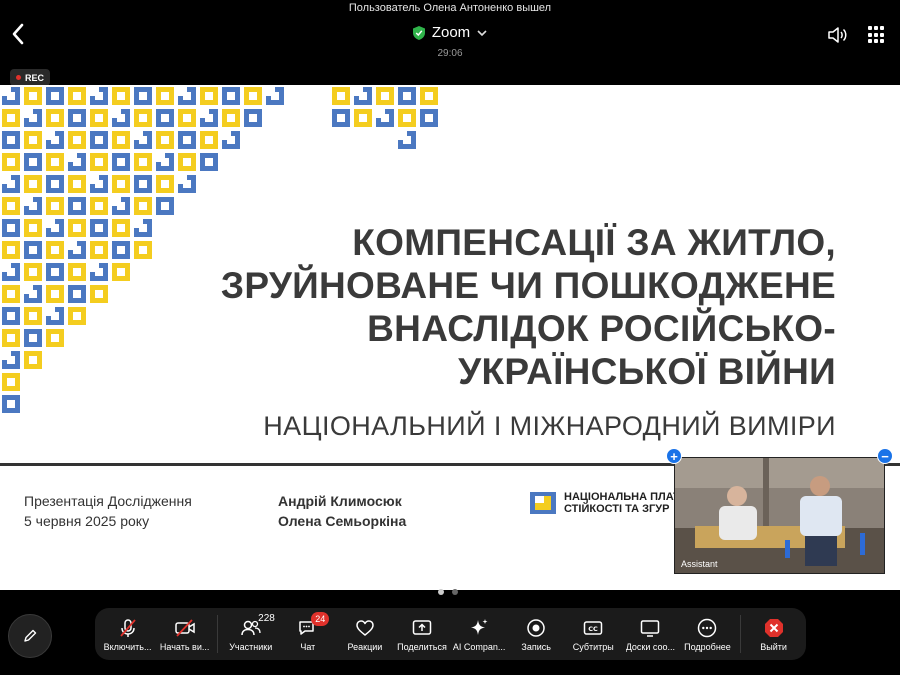 The width and height of the screenshot is (900, 675). Describe the element at coordinates (450, 53) in the screenshot. I see `meeting-timer: 29:06` at that location.